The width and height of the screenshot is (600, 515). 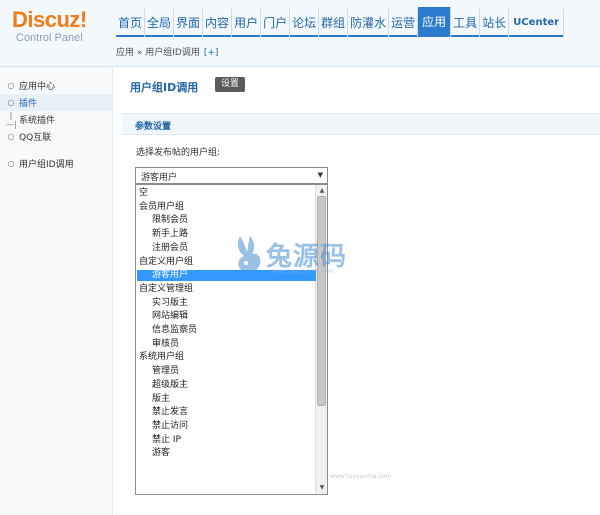 I want to click on sidebar-item-label: 用户组ID调用, so click(x=46, y=165).